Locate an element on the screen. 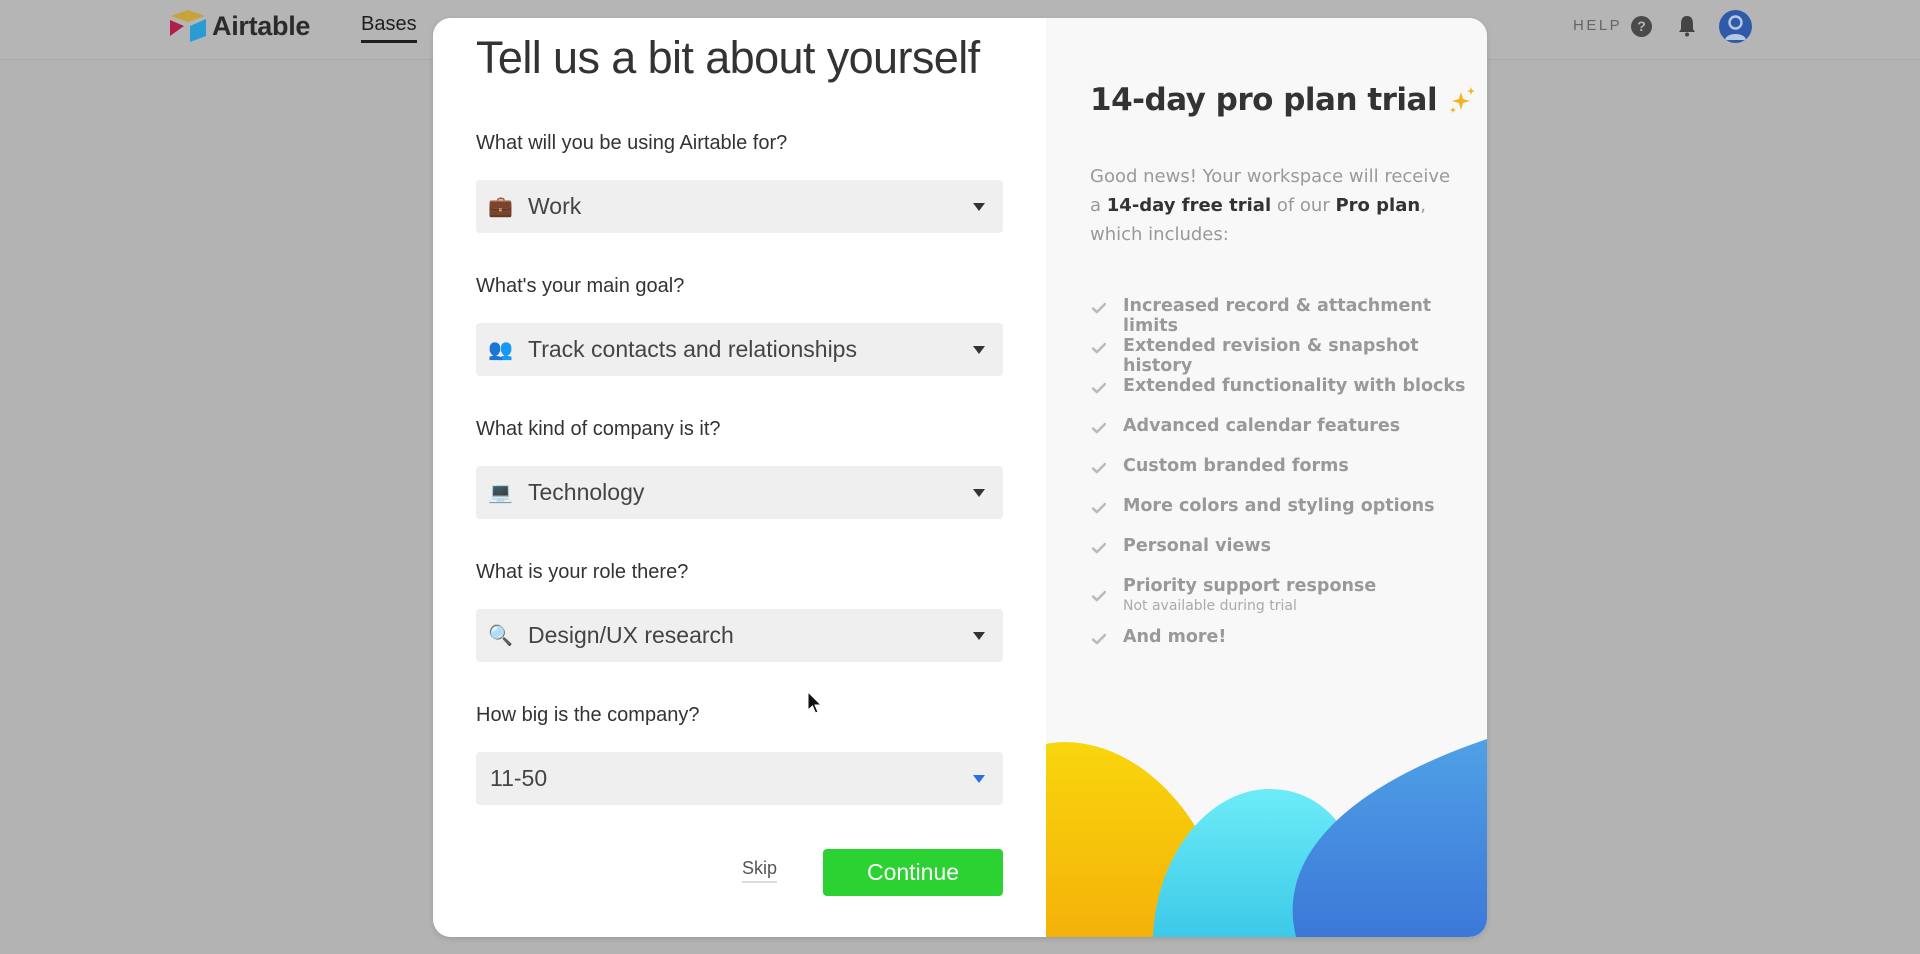 This screenshot has width=1920, height=954. feature-label: And more! is located at coordinates (1175, 637).